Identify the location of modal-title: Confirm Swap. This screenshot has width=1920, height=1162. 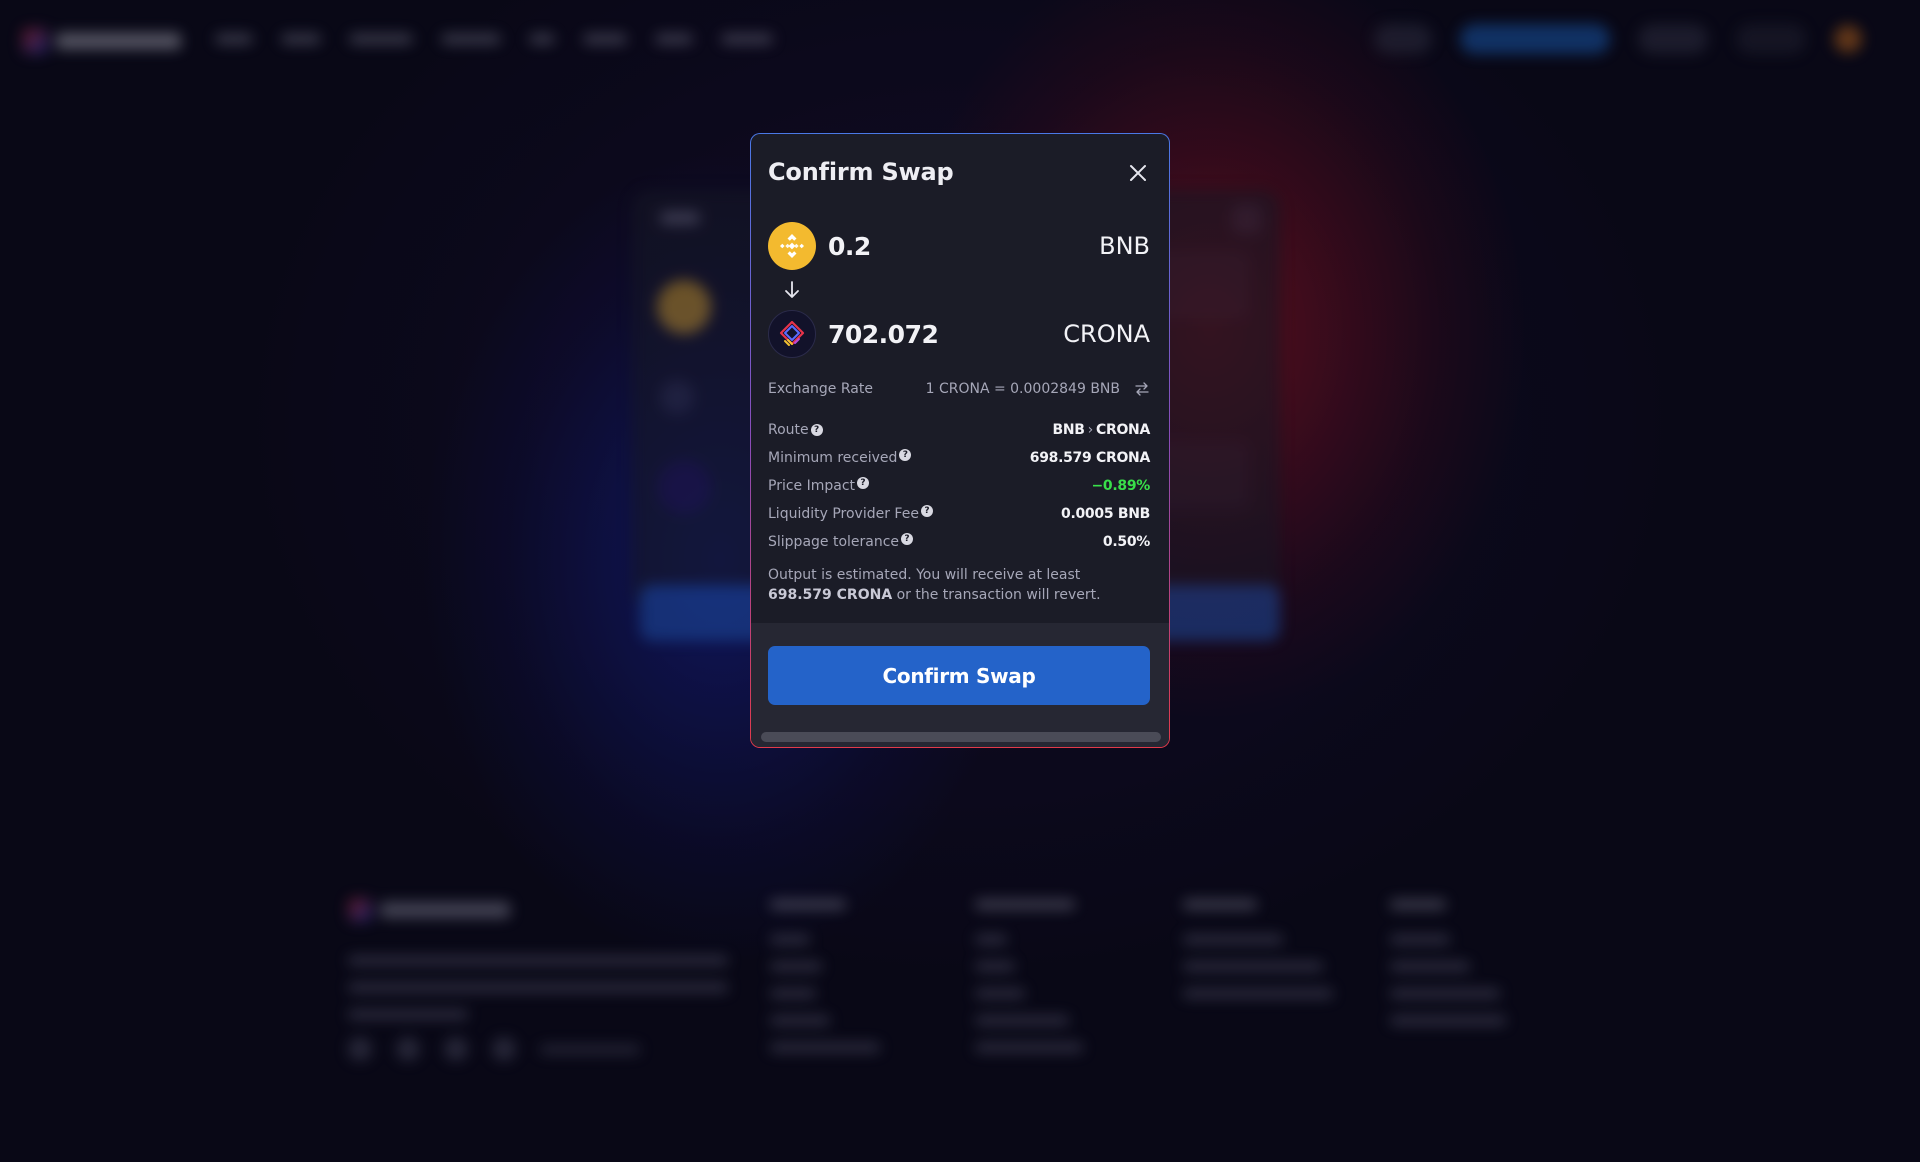
(861, 172).